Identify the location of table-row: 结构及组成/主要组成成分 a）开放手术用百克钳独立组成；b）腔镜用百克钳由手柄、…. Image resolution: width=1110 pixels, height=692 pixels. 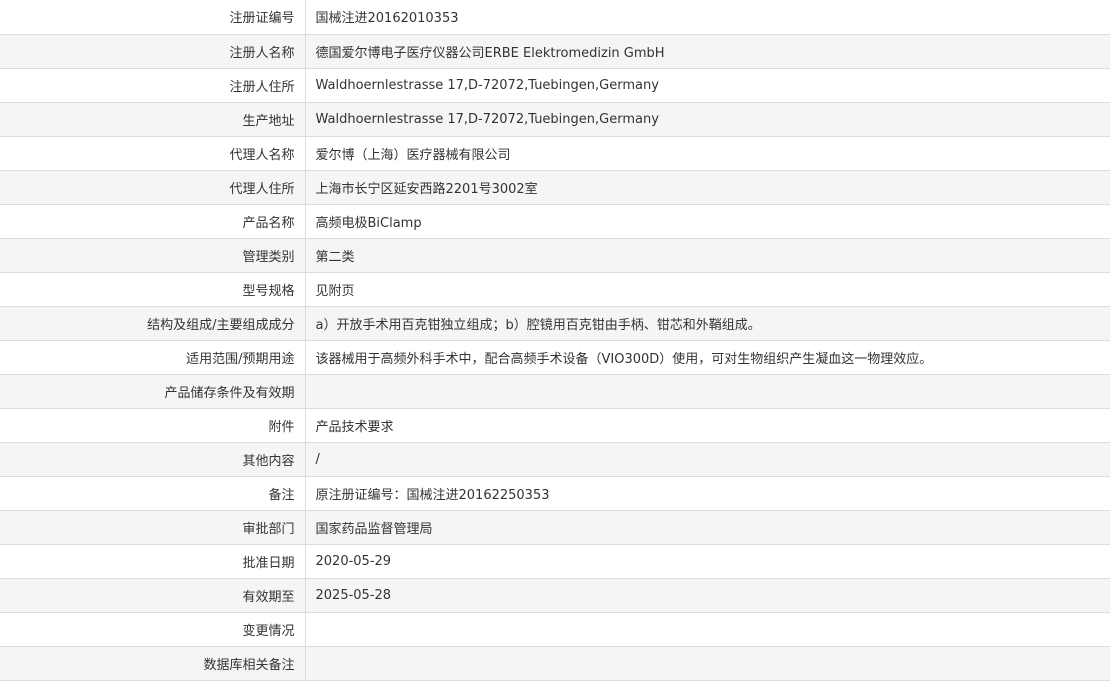
(555, 323).